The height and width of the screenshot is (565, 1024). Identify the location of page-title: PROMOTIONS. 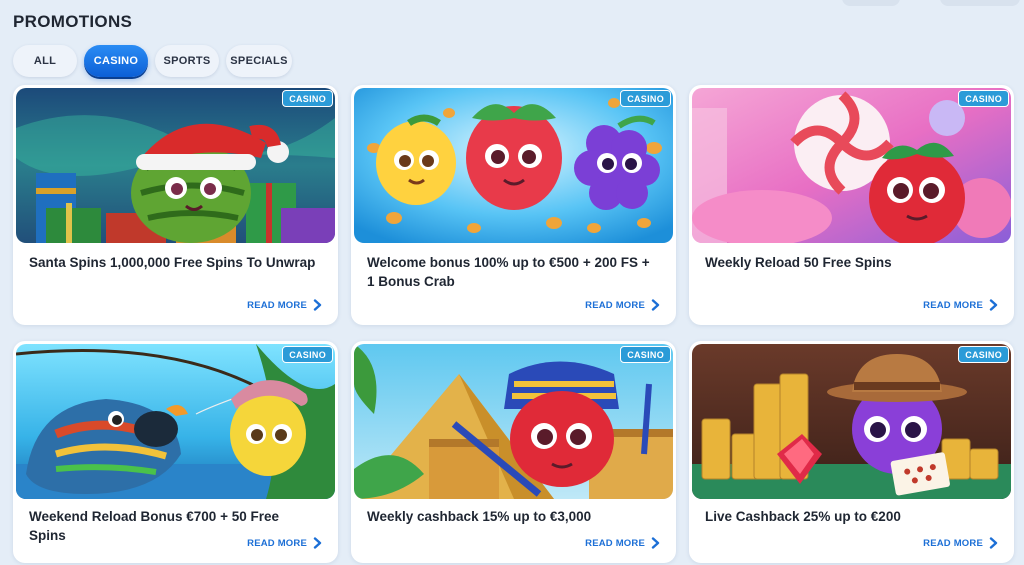
(73, 21).